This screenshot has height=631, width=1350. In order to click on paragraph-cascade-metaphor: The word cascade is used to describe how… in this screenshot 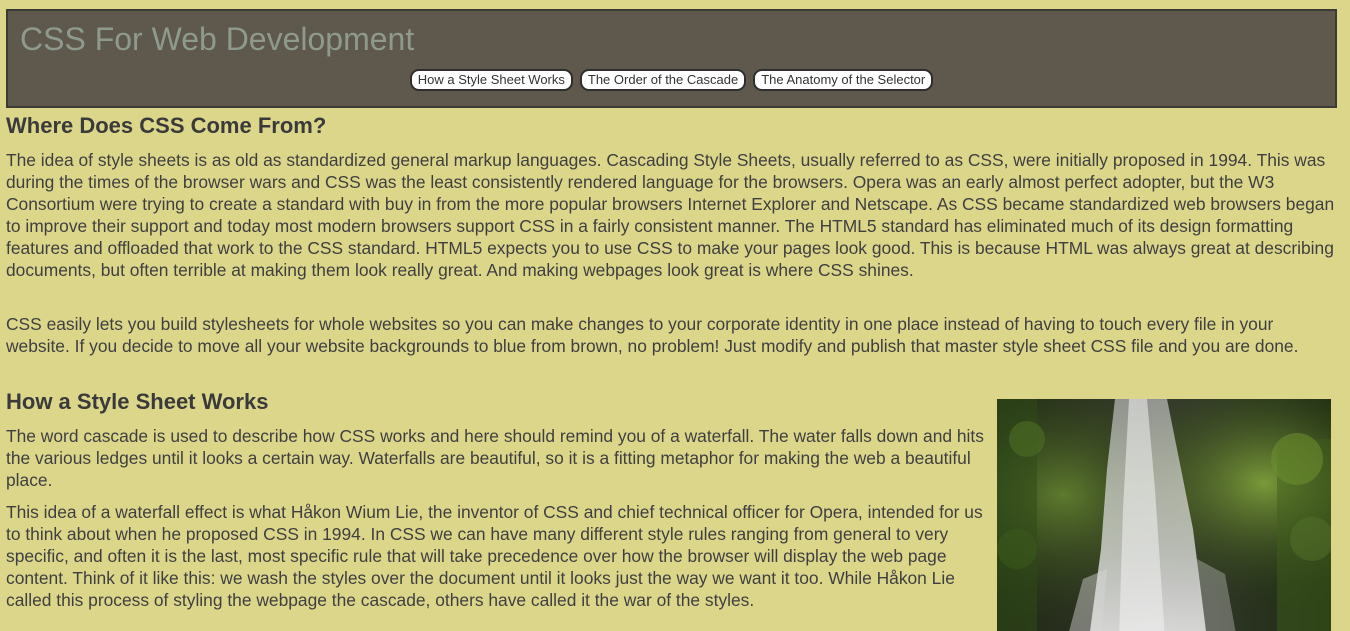, I will do `click(495, 458)`.